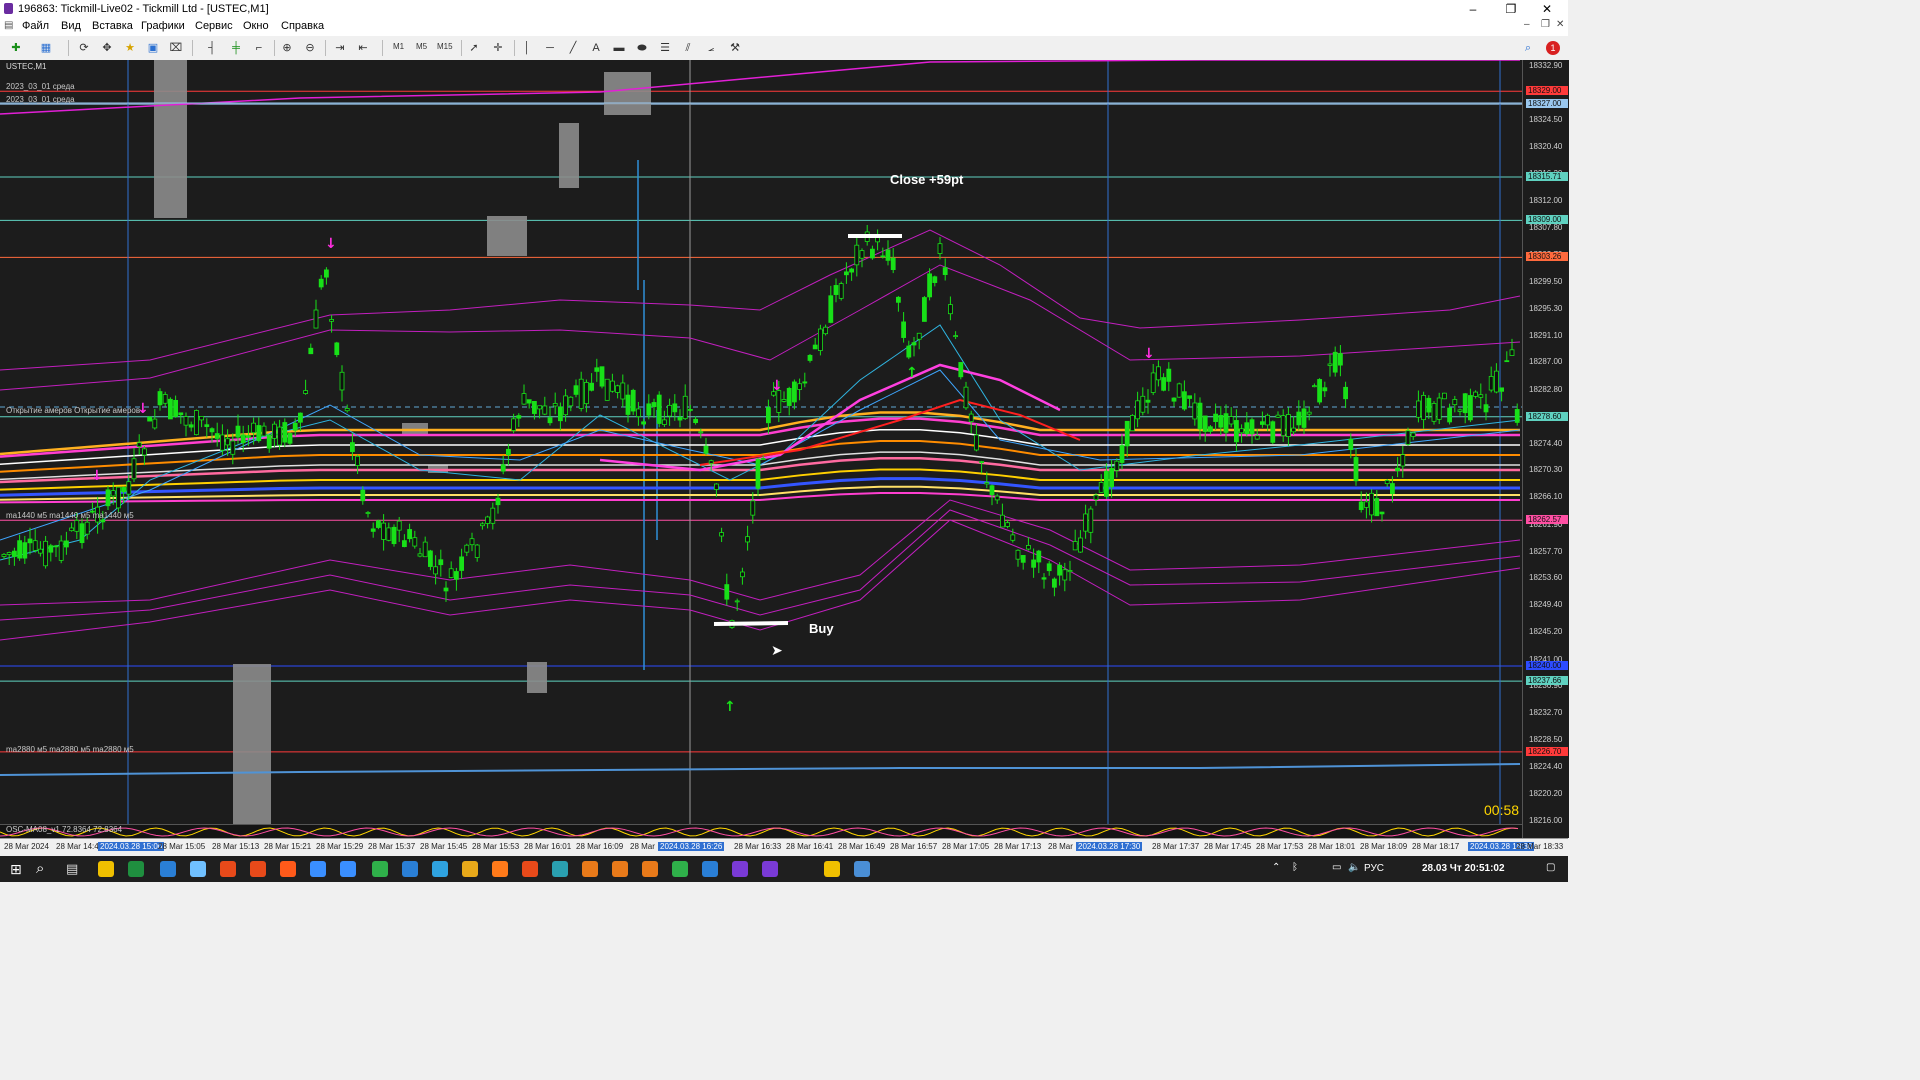 Image resolution: width=1920 pixels, height=1080 pixels. I want to click on trendline-icon: ╱, so click(573, 48).